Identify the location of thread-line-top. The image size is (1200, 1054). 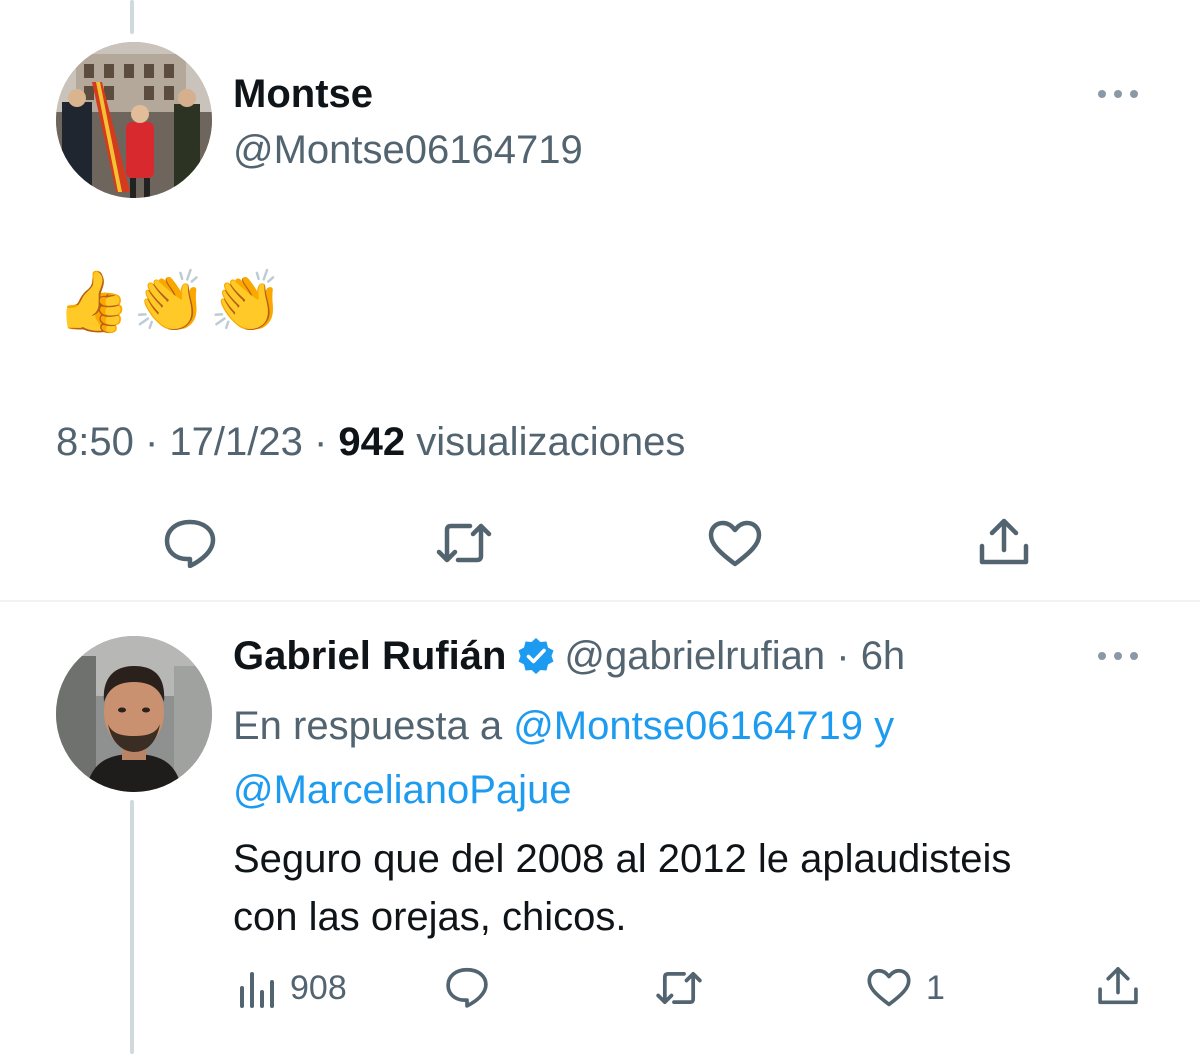
(132, 17).